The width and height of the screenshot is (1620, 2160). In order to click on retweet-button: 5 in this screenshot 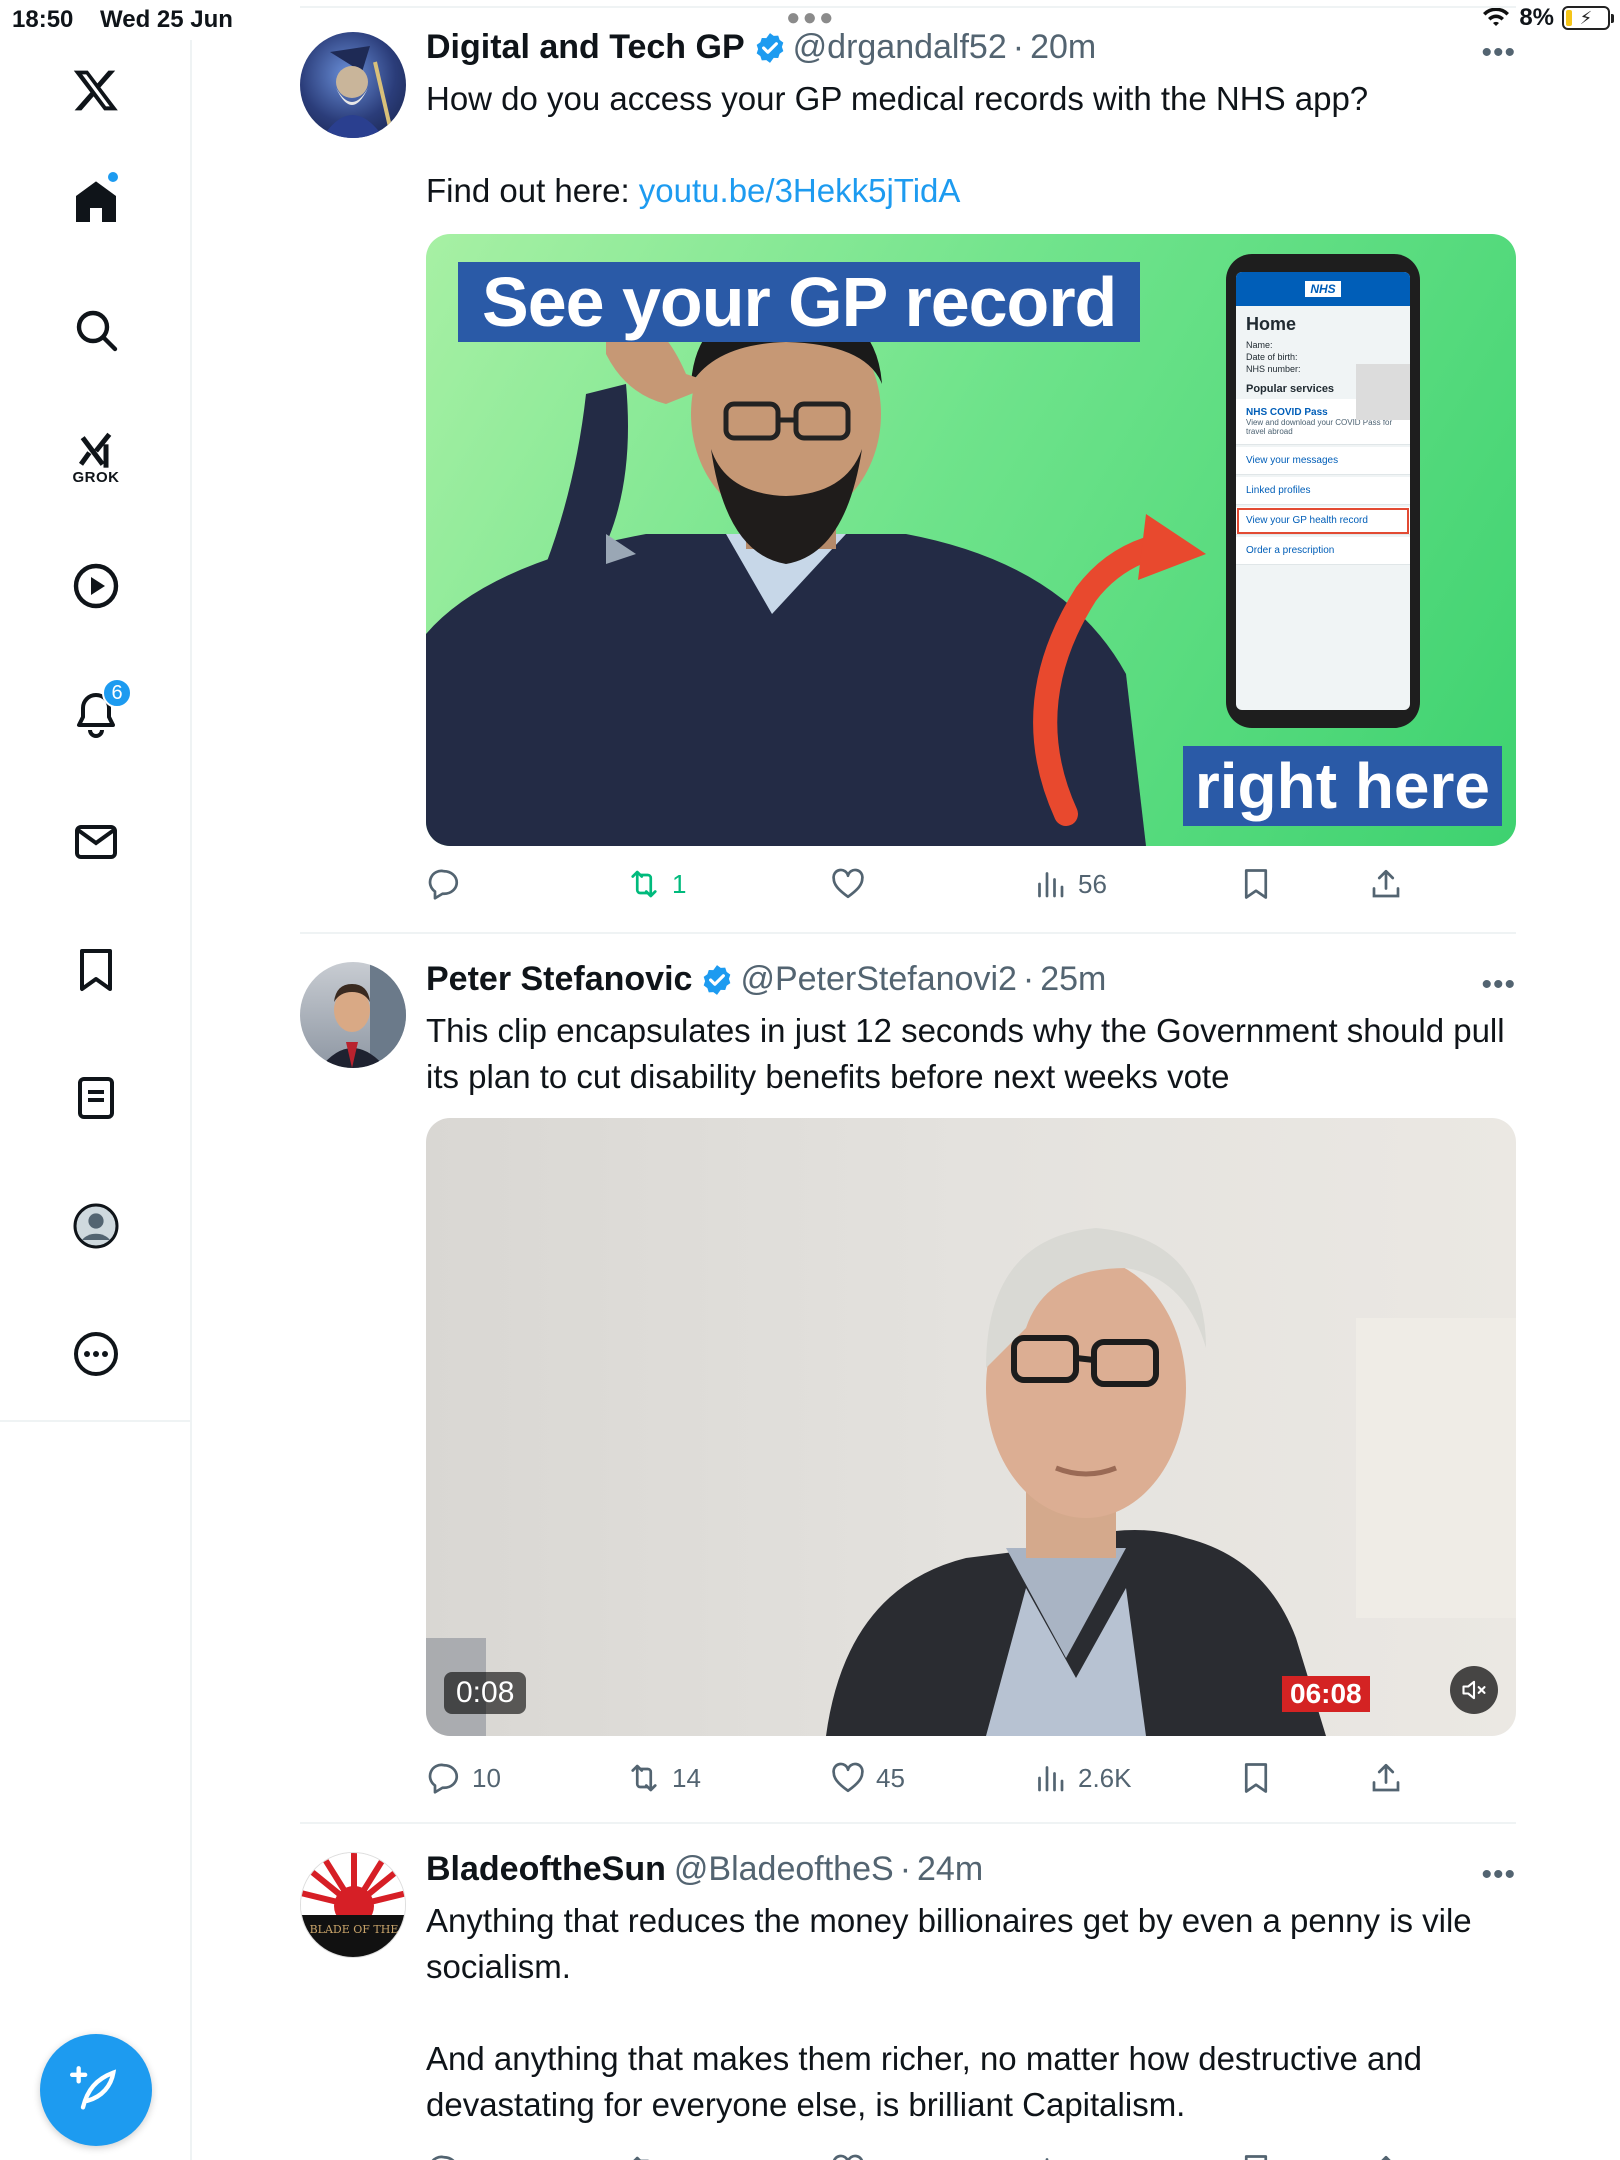, I will do `click(656, 2153)`.